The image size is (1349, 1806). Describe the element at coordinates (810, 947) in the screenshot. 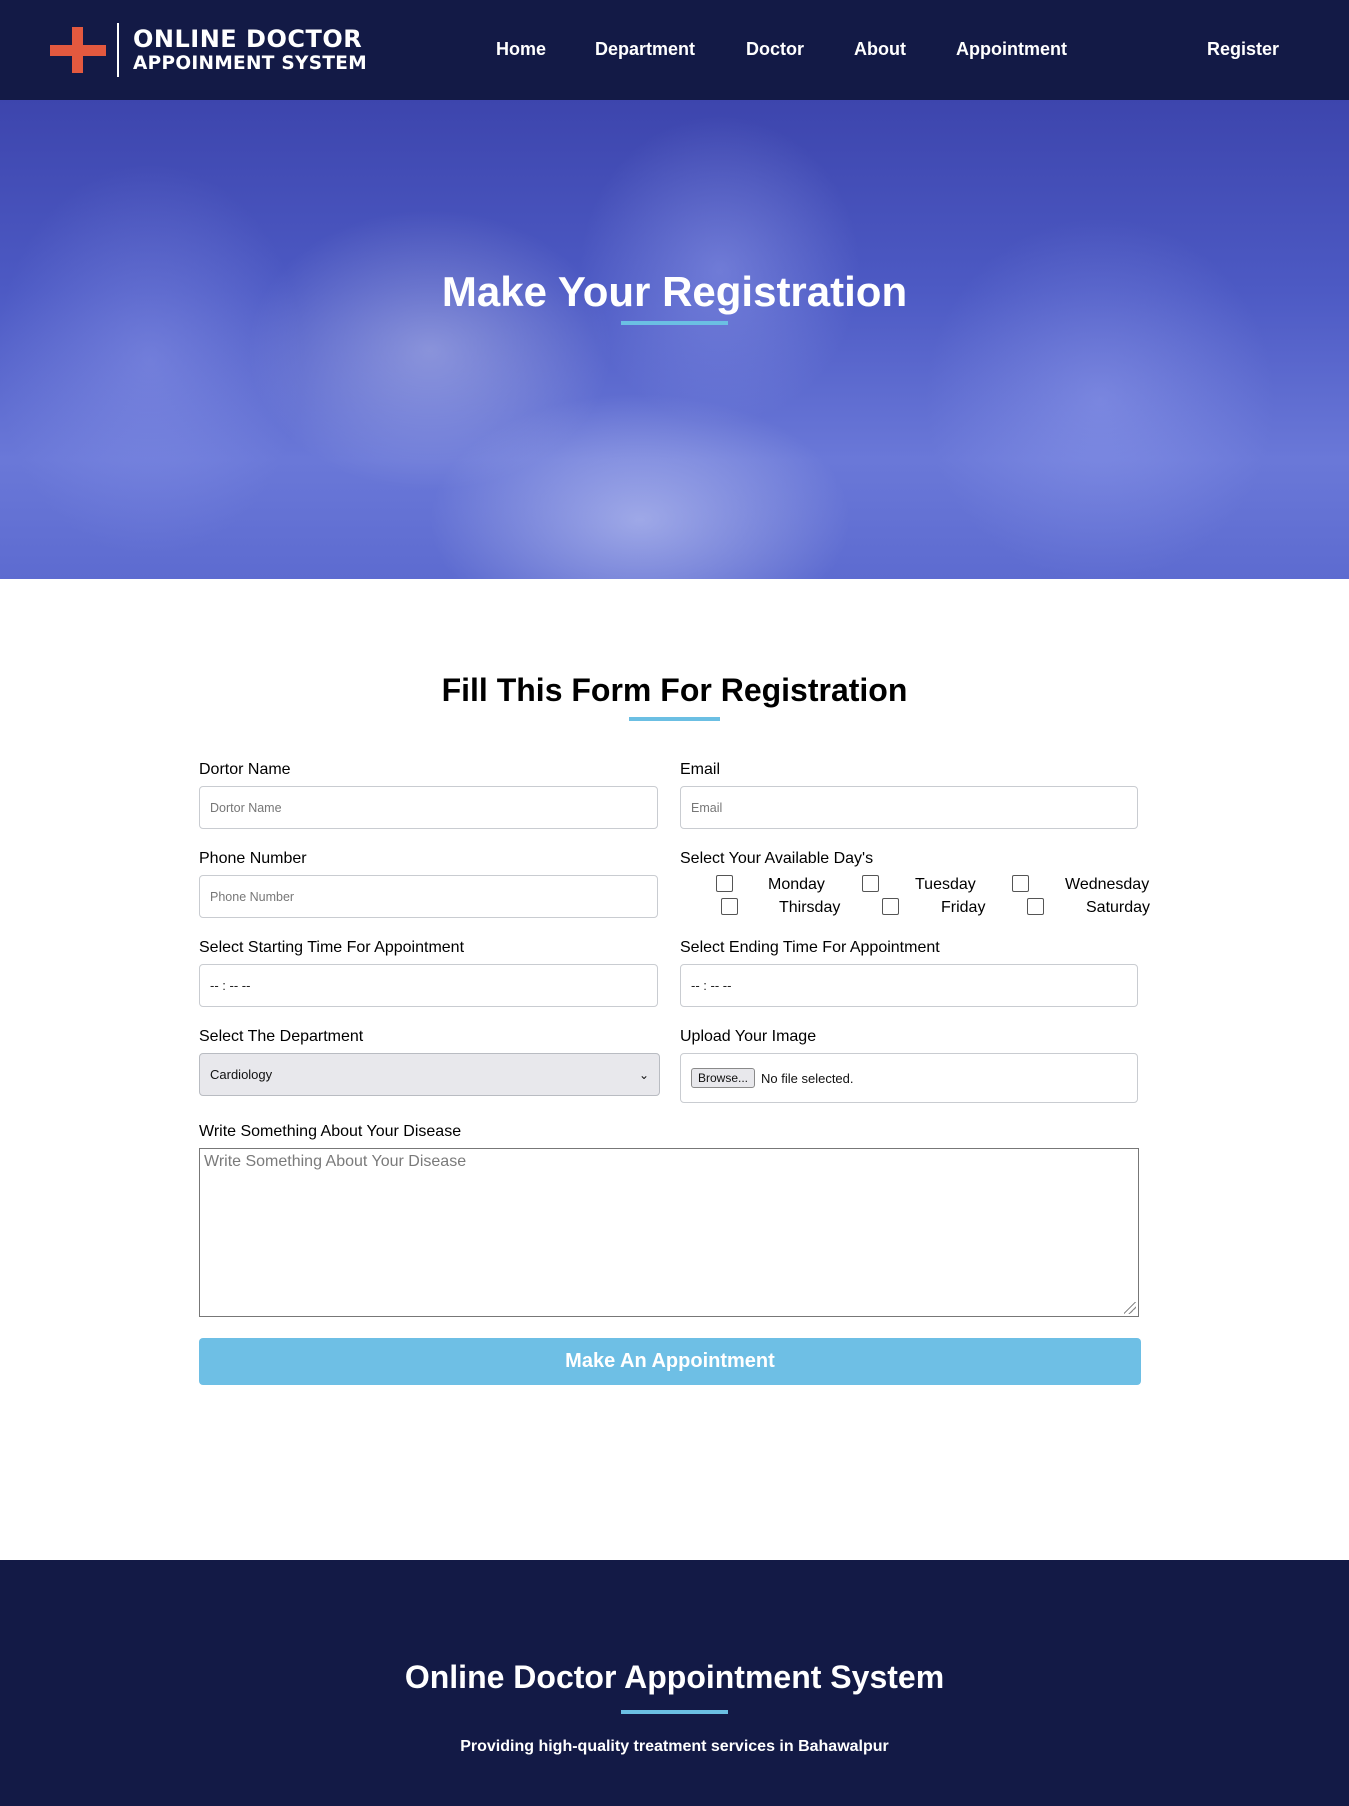

I see `end-time-label: Select Ending Time For Appointment` at that location.